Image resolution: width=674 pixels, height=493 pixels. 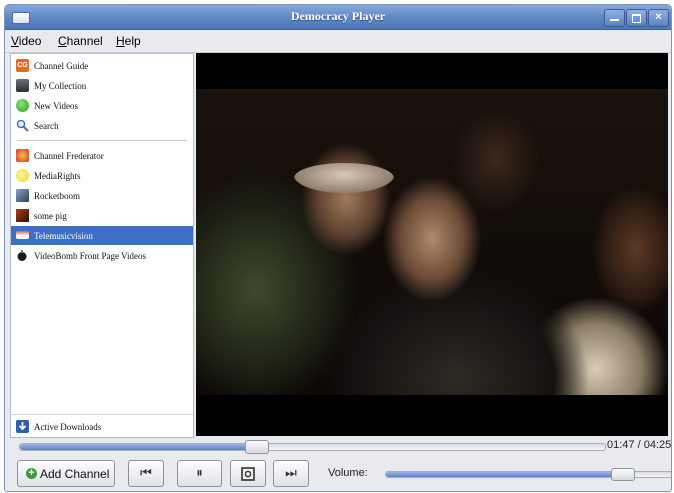 I want to click on menu-help-mnemonic: H, so click(x=120, y=41).